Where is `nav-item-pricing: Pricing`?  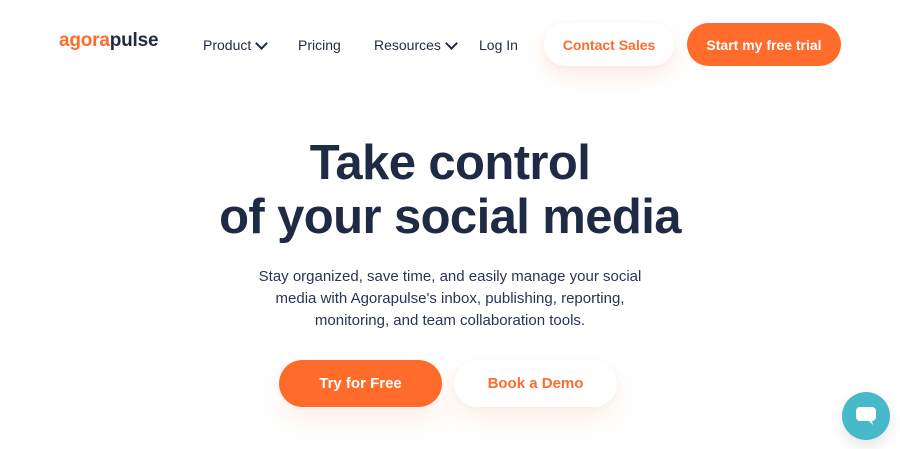 nav-item-pricing: Pricing is located at coordinates (319, 45).